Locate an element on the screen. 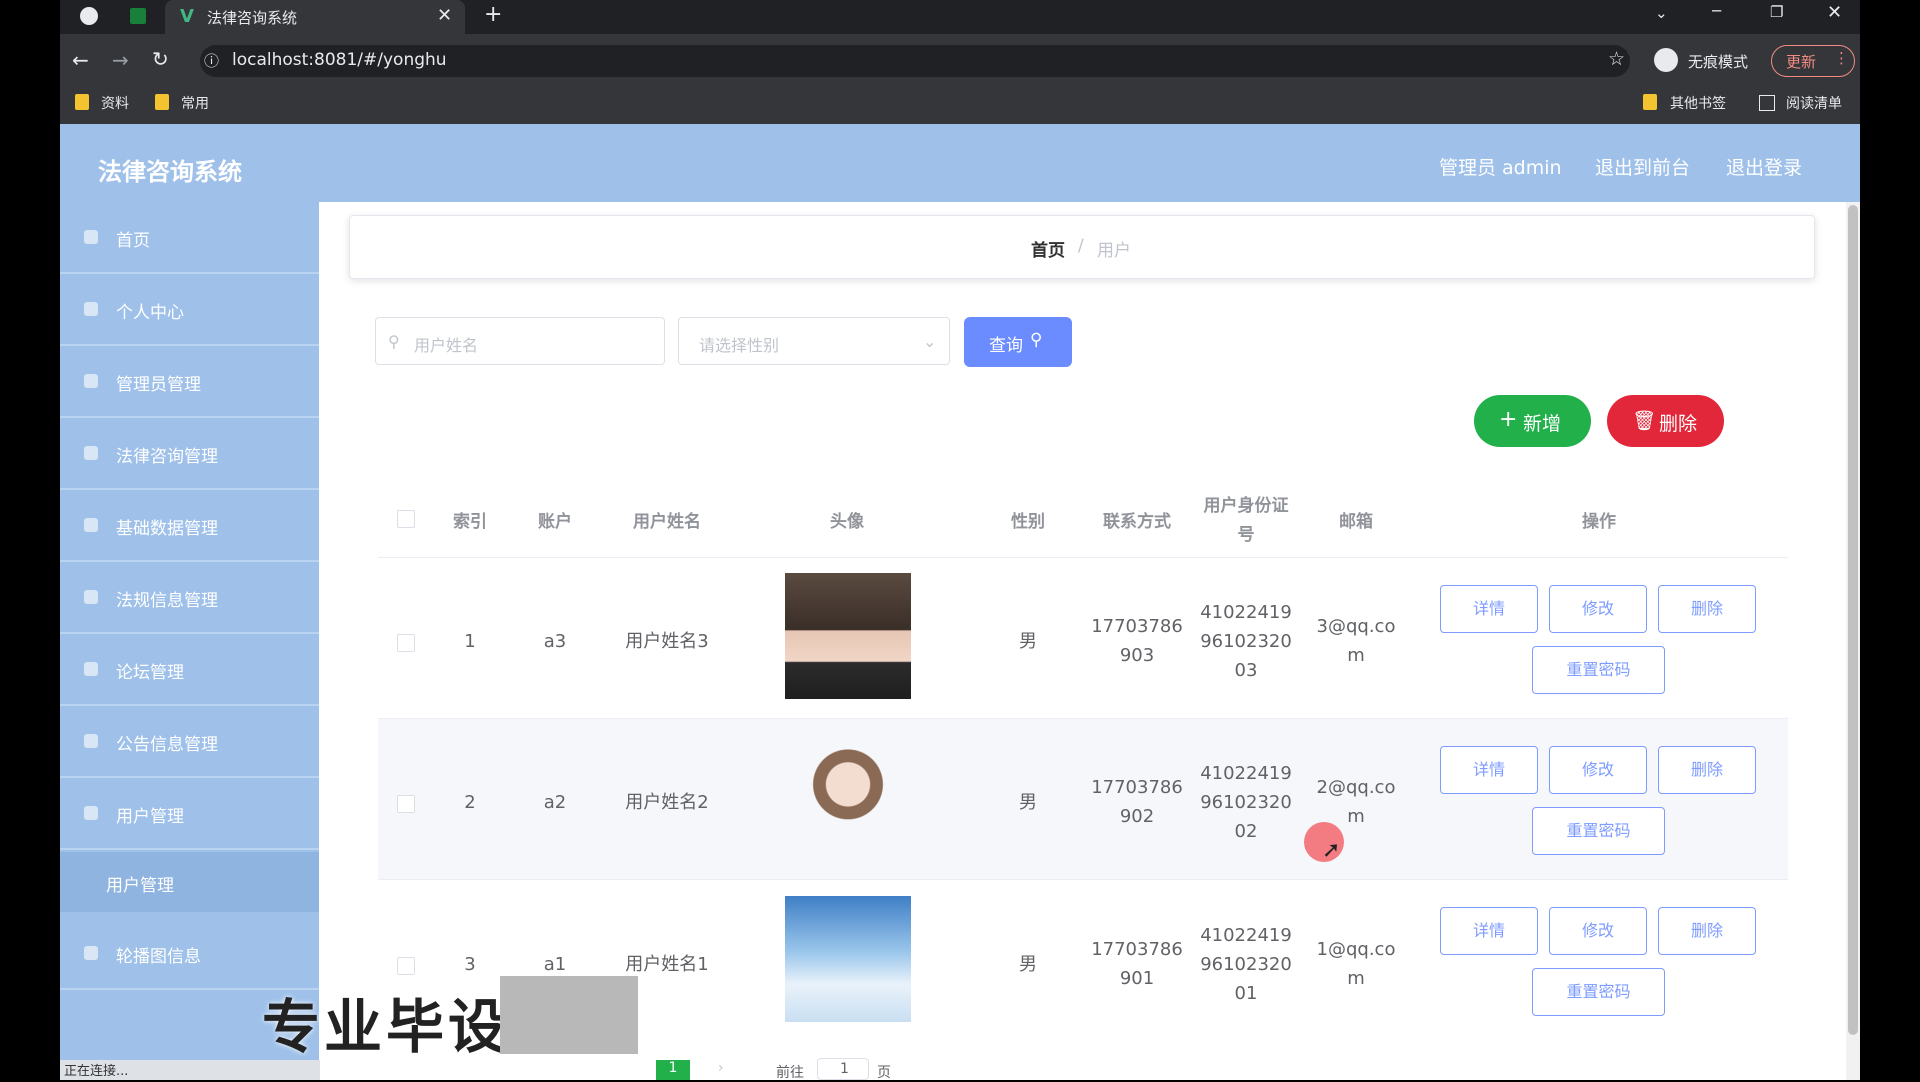 The height and width of the screenshot is (1082, 1920). logout-link: 退出登录 is located at coordinates (1764, 166).